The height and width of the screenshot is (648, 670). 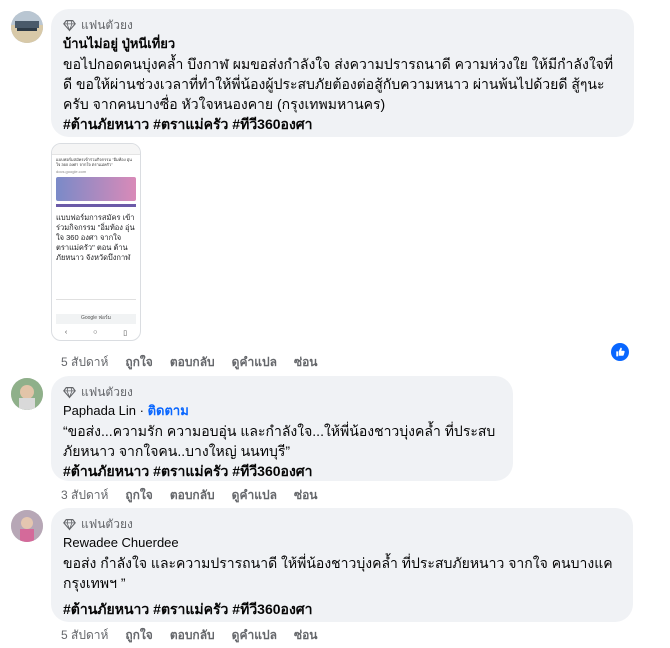 What do you see at coordinates (96, 318) in the screenshot?
I see `google-forms-footer: Google ฟอร์ม` at bounding box center [96, 318].